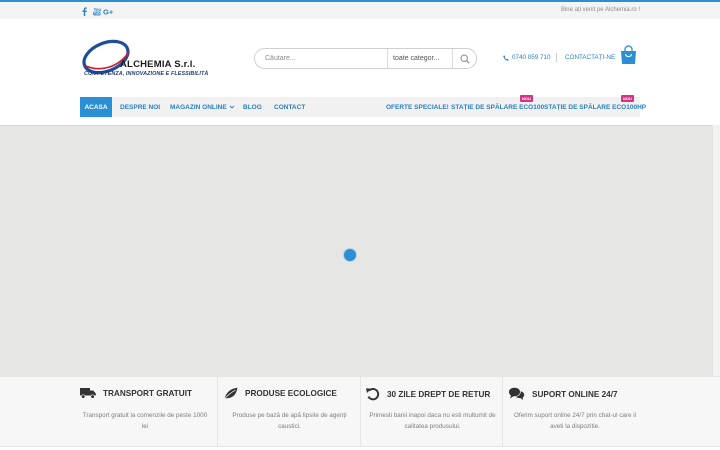 Image resolution: width=720 pixels, height=450 pixels. Describe the element at coordinates (231, 393) in the screenshot. I see `leaf-icon` at that location.